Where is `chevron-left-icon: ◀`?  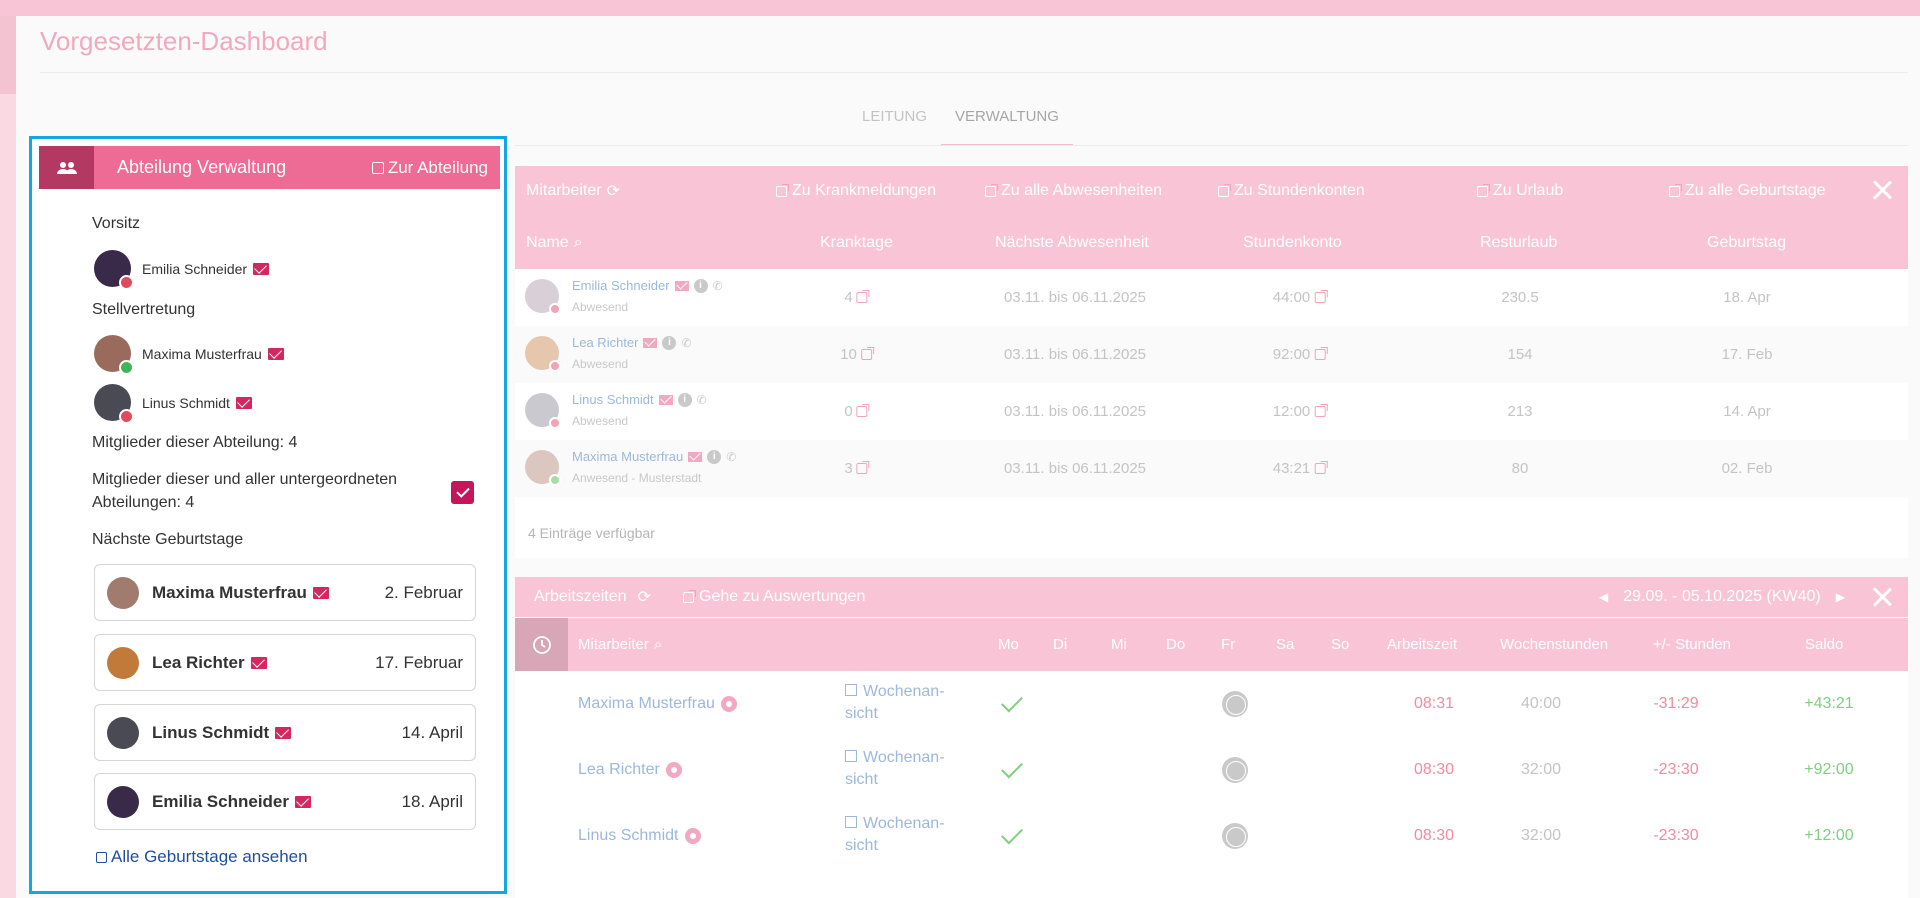 chevron-left-icon: ◀ is located at coordinates (1603, 597).